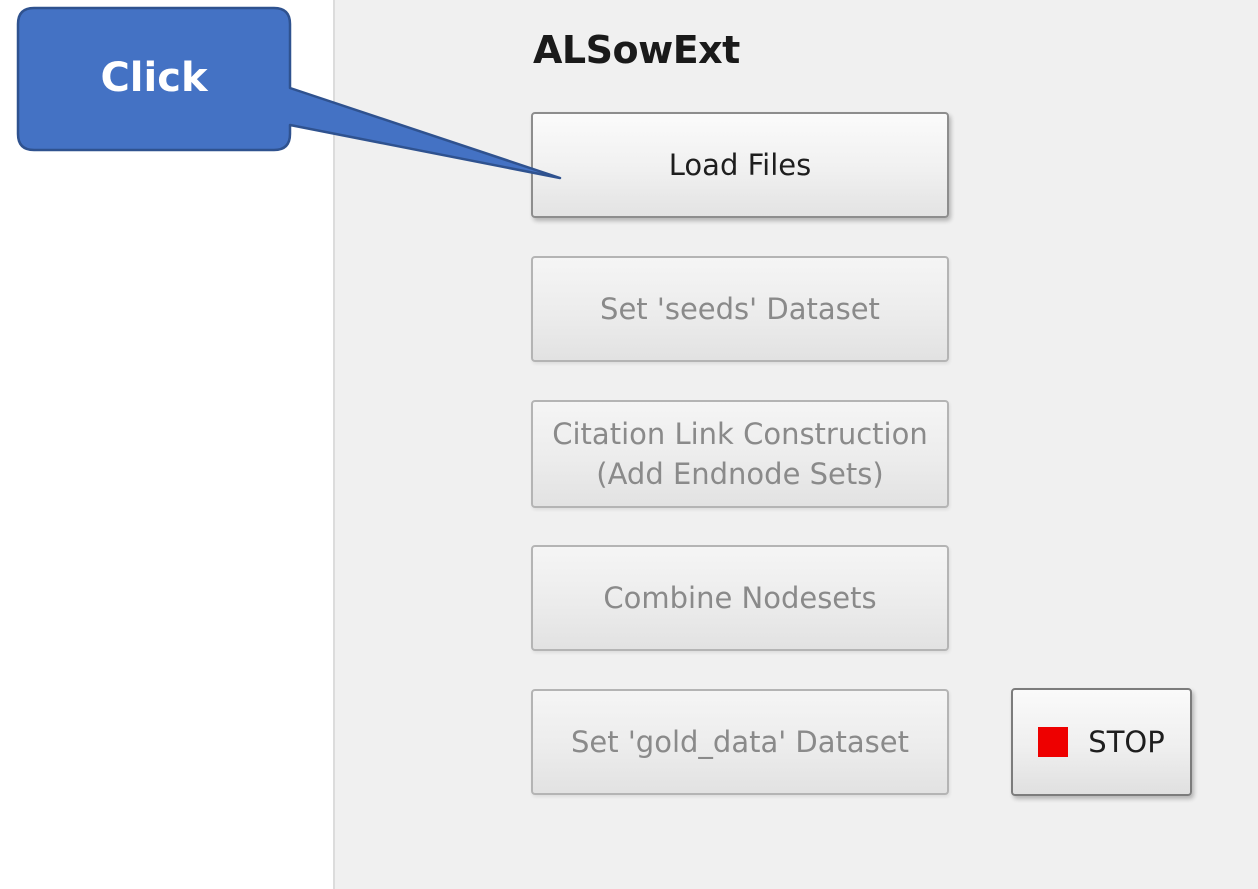 Image resolution: width=1258 pixels, height=889 pixels. I want to click on stop-square-icon, so click(1053, 742).